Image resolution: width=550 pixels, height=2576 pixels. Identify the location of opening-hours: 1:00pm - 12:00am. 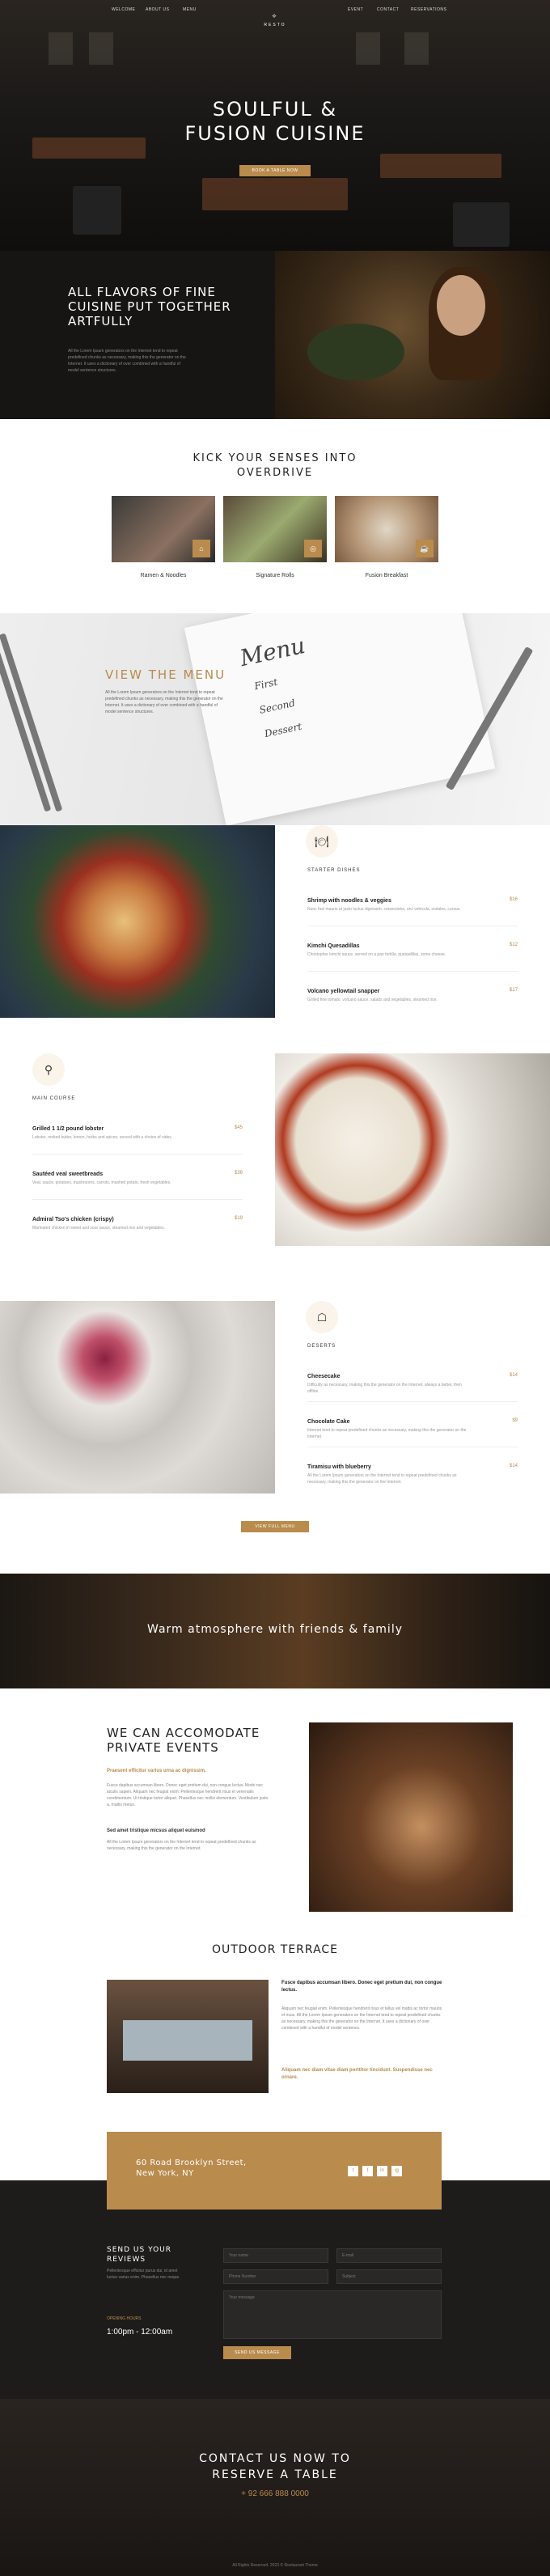
(140, 2332).